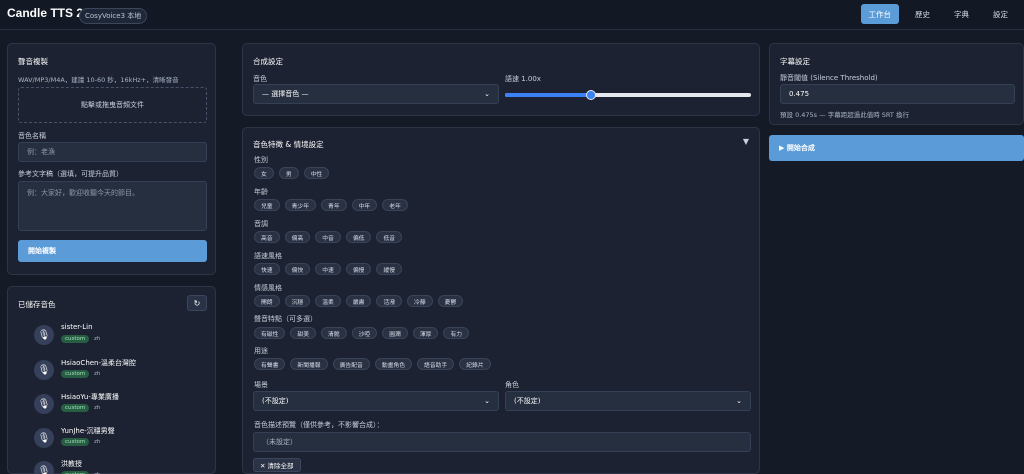 The width and height of the screenshot is (1024, 474). I want to click on pitch-label: 音調, so click(261, 224).